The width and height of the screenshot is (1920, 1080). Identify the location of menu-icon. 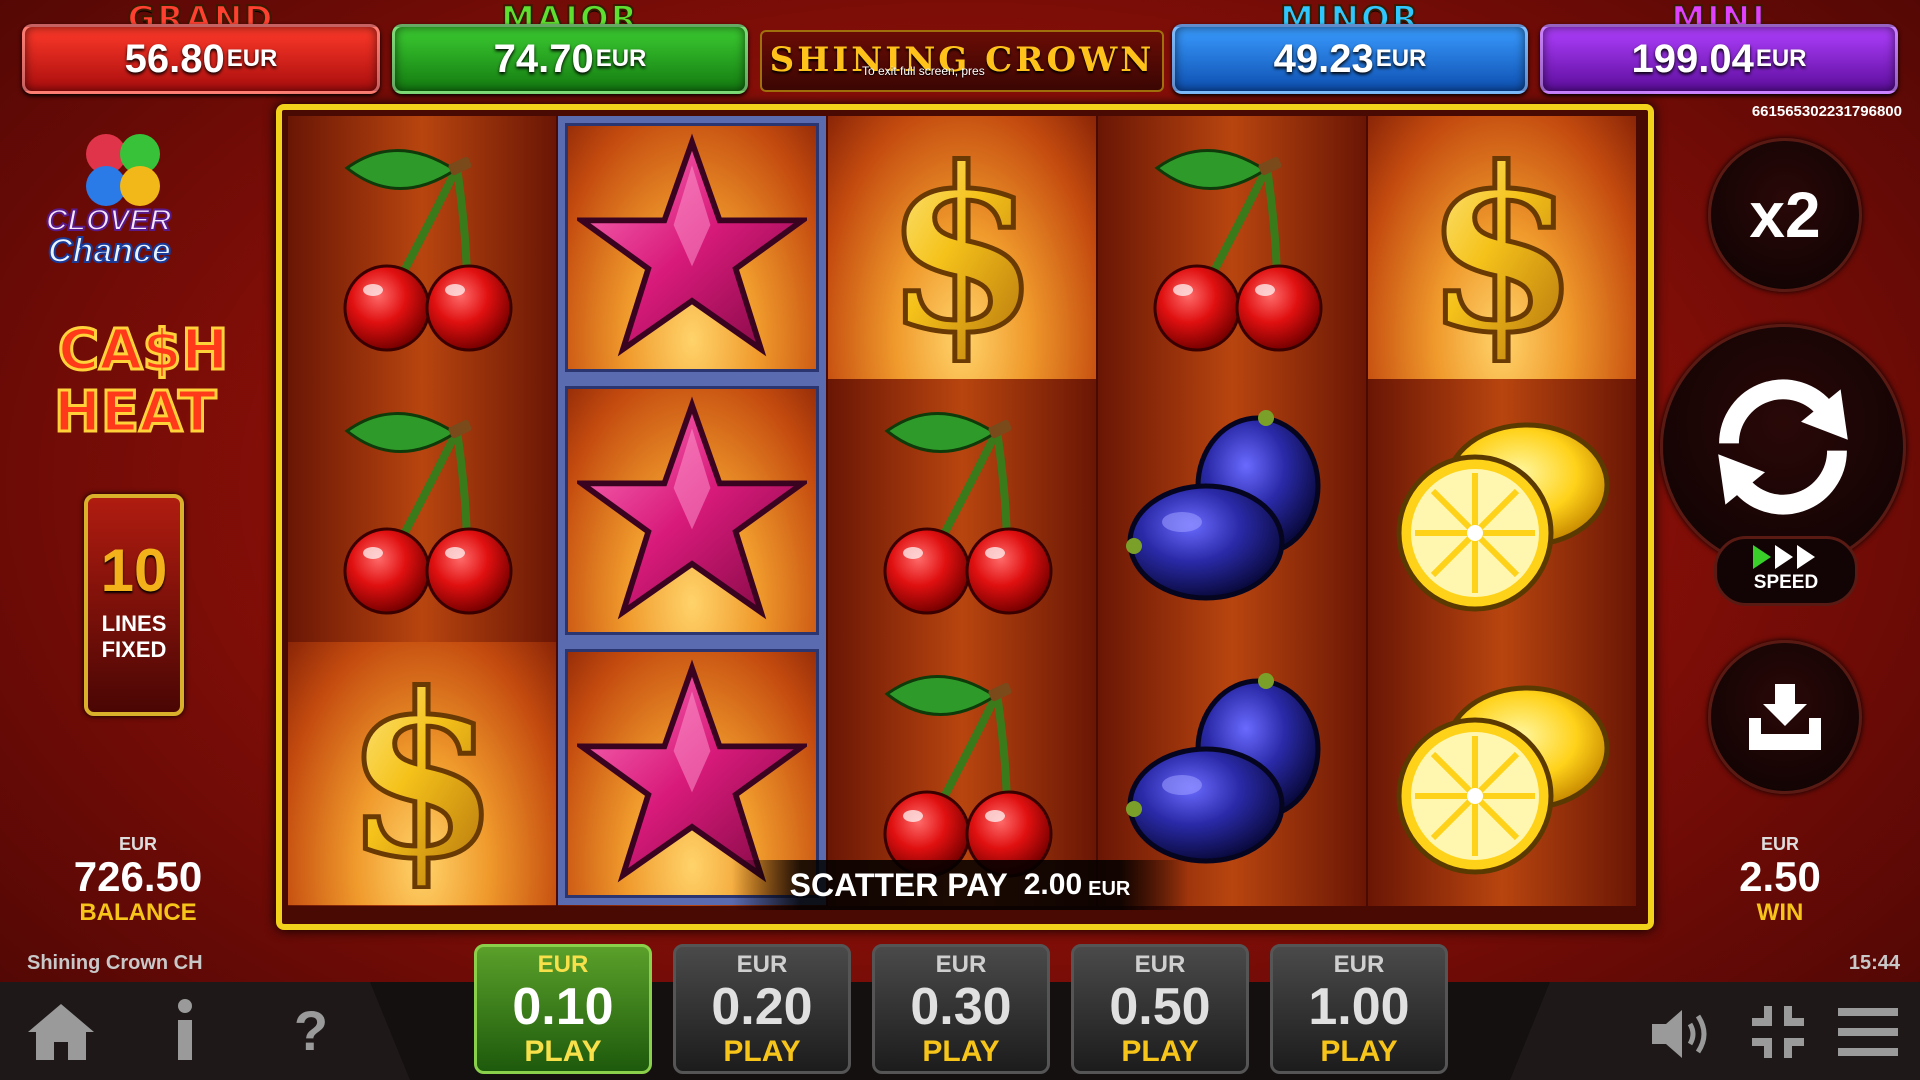
(1868, 1032).